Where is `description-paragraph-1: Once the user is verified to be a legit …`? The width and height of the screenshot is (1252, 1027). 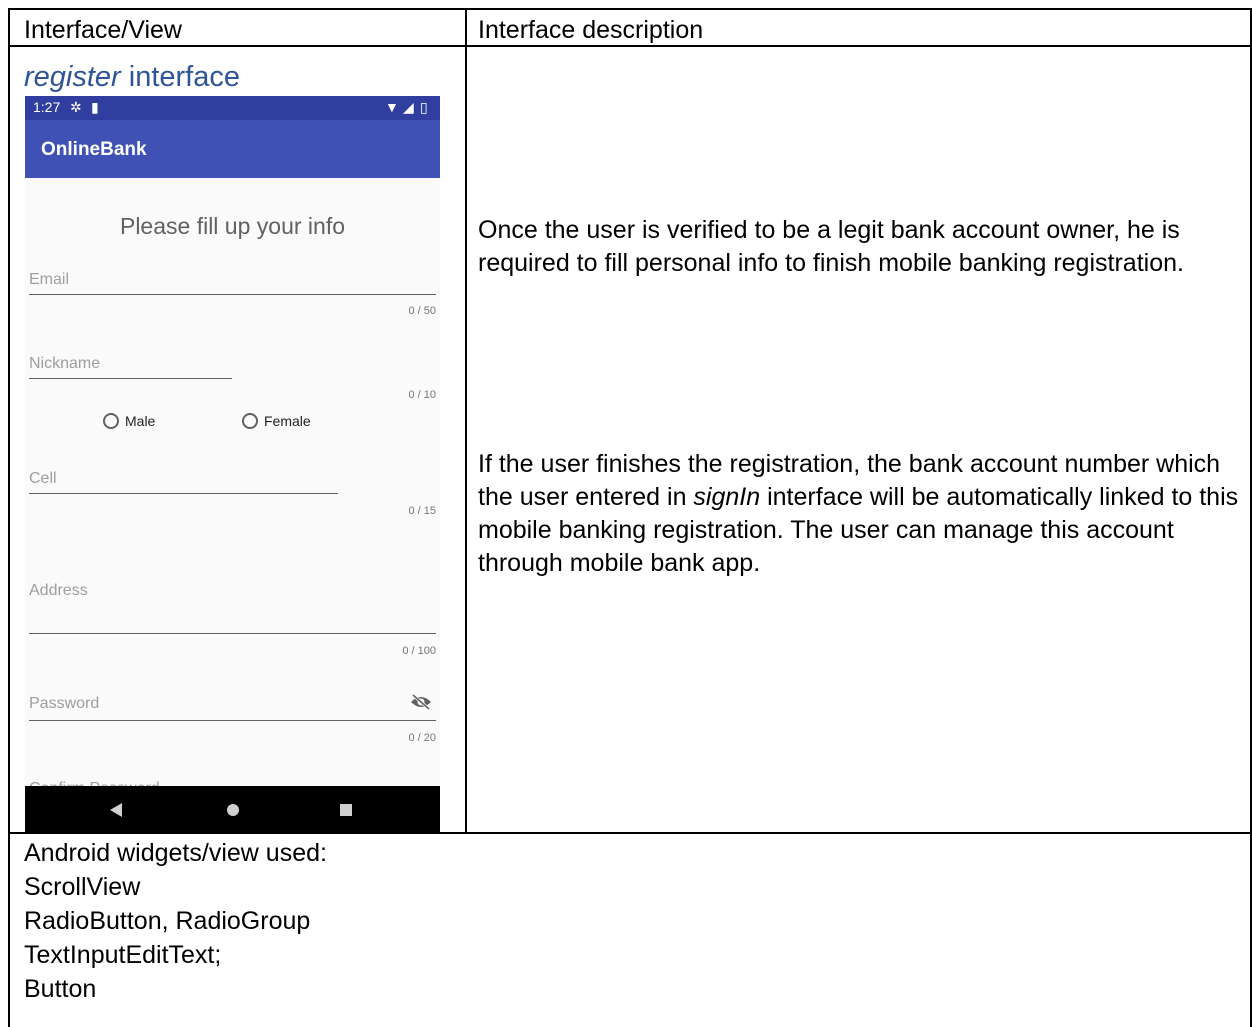 description-paragraph-1: Once the user is verified to be a legit … is located at coordinates (831, 246).